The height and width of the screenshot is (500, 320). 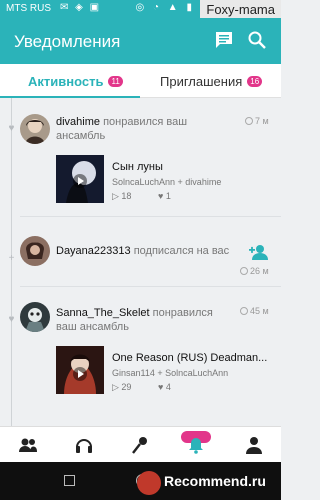 What do you see at coordinates (81, 7) in the screenshot?
I see `notification-icons: ✉ ◈ ▣` at bounding box center [81, 7].